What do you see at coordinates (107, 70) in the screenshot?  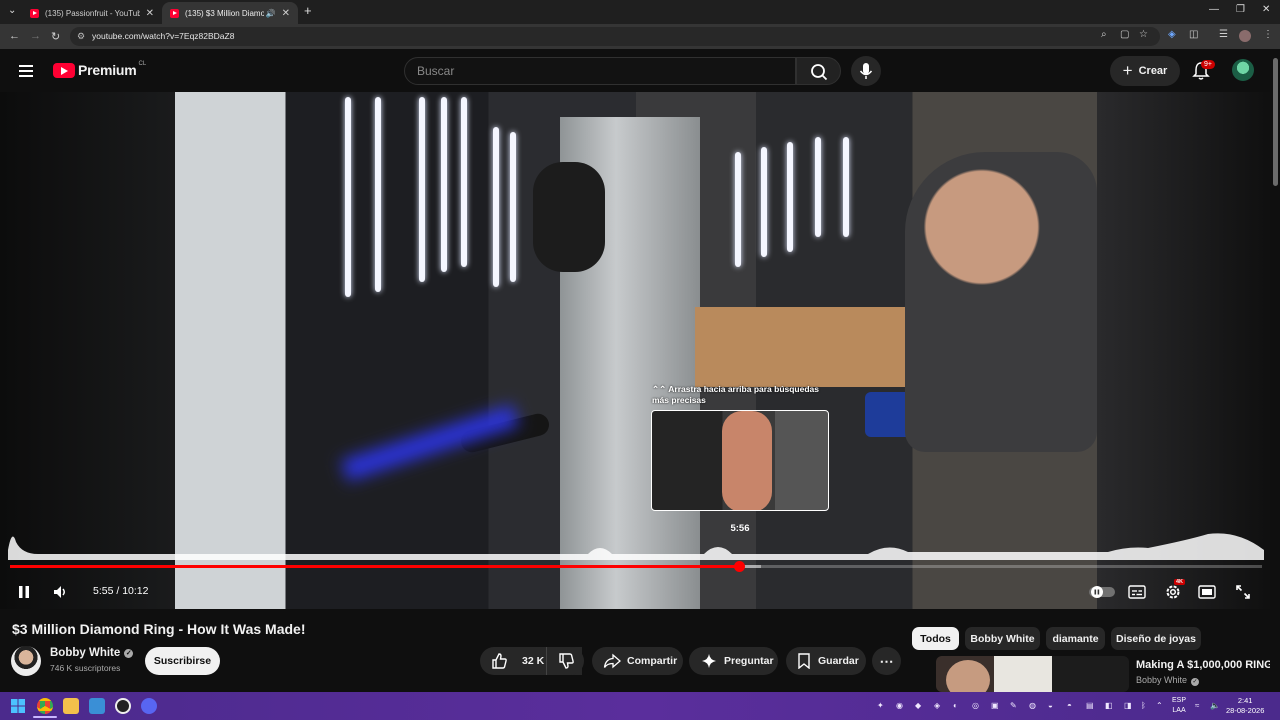 I see `logo-text: Premium` at bounding box center [107, 70].